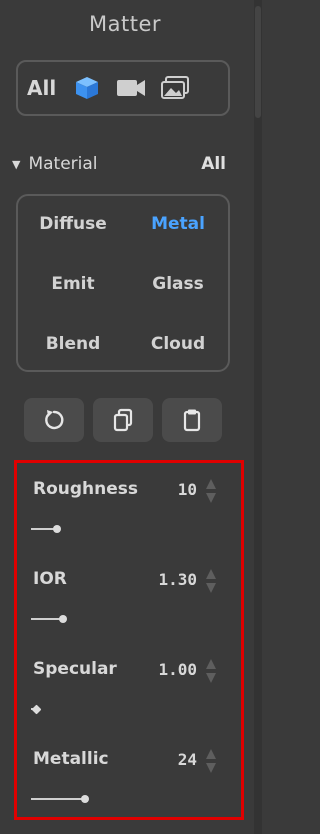 The height and width of the screenshot is (834, 320). I want to click on param-roughness: Roughness 10, so click(129, 503).